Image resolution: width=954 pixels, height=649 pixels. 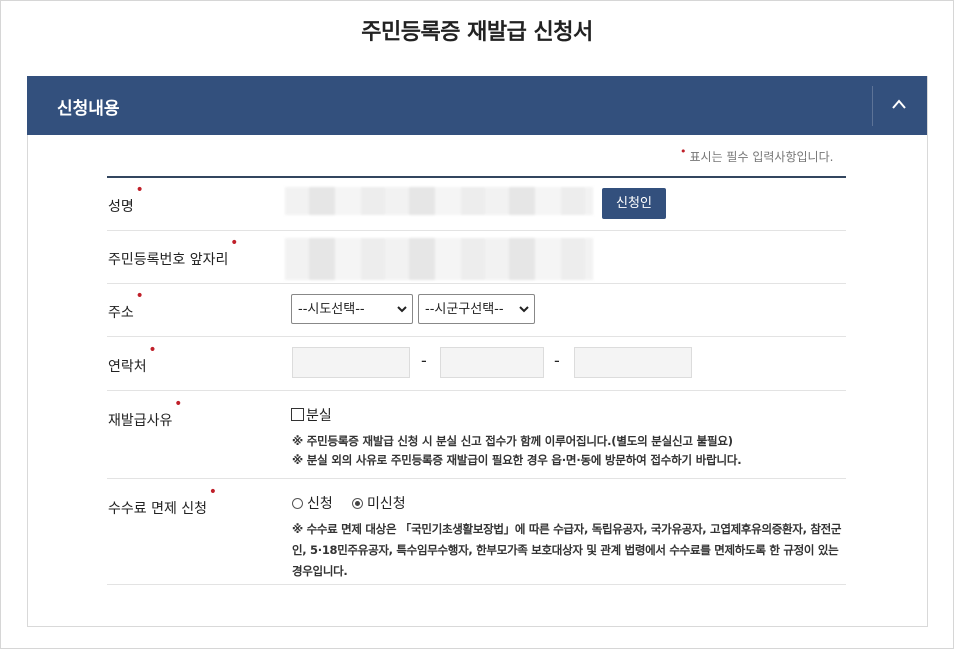 I want to click on fee-not-apply-radio, so click(x=357, y=503).